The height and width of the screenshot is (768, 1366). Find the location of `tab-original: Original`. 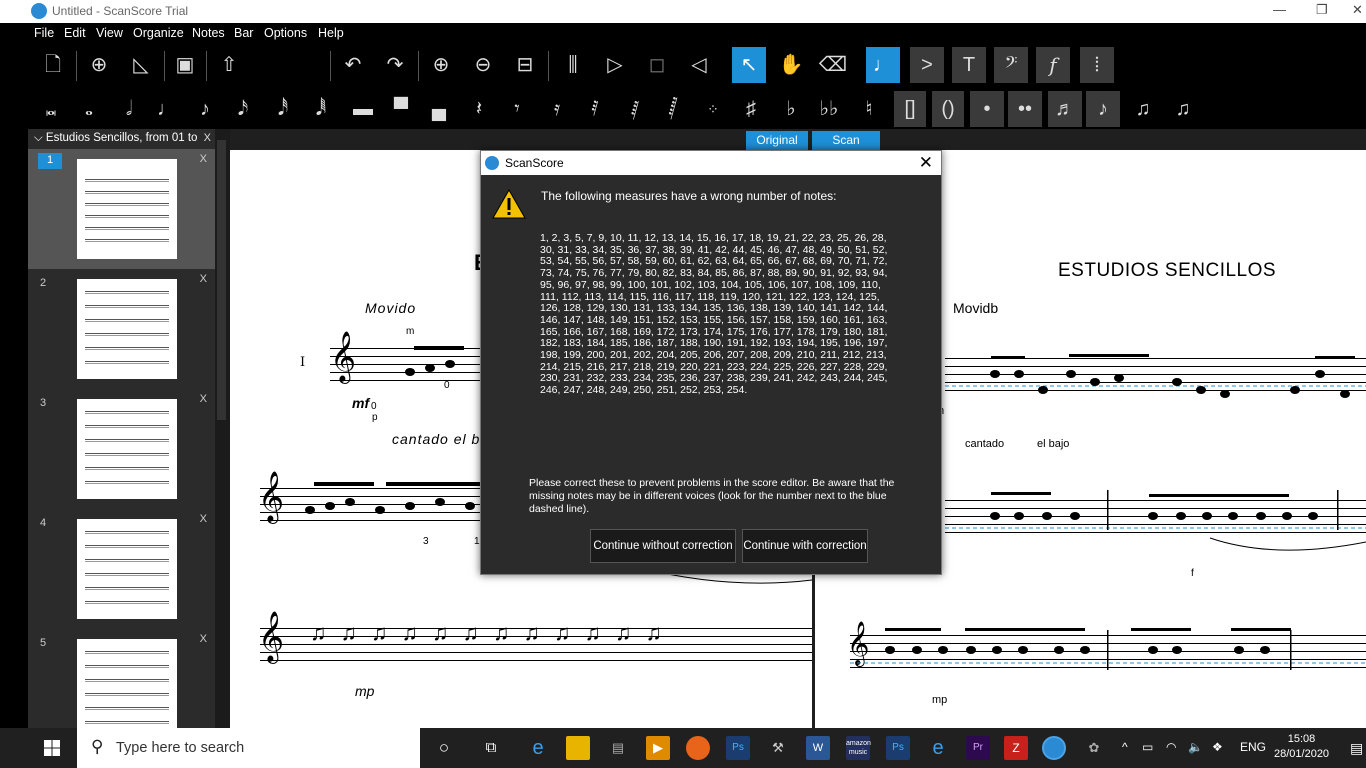

tab-original: Original is located at coordinates (777, 140).